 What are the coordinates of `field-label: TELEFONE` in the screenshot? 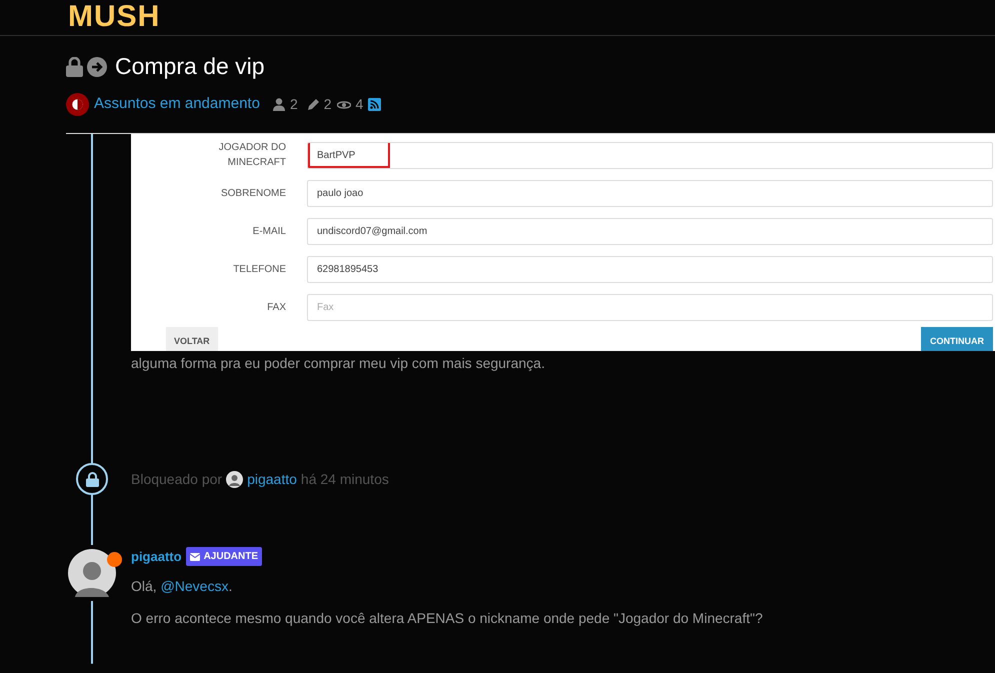 It's located at (259, 269).